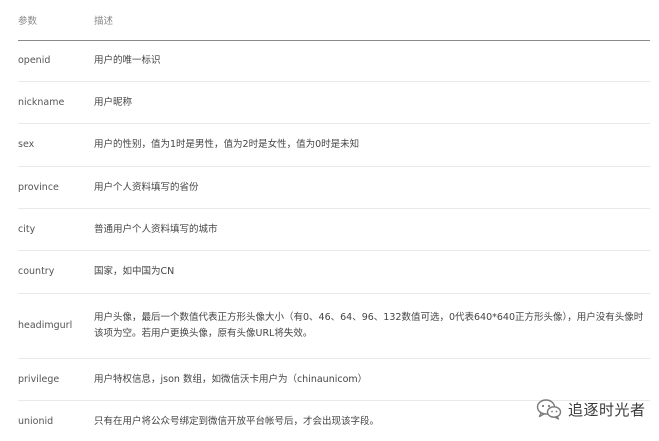 Image resolution: width=659 pixels, height=441 pixels. I want to click on table-row: province 用户个人资料填写的省份, so click(334, 187).